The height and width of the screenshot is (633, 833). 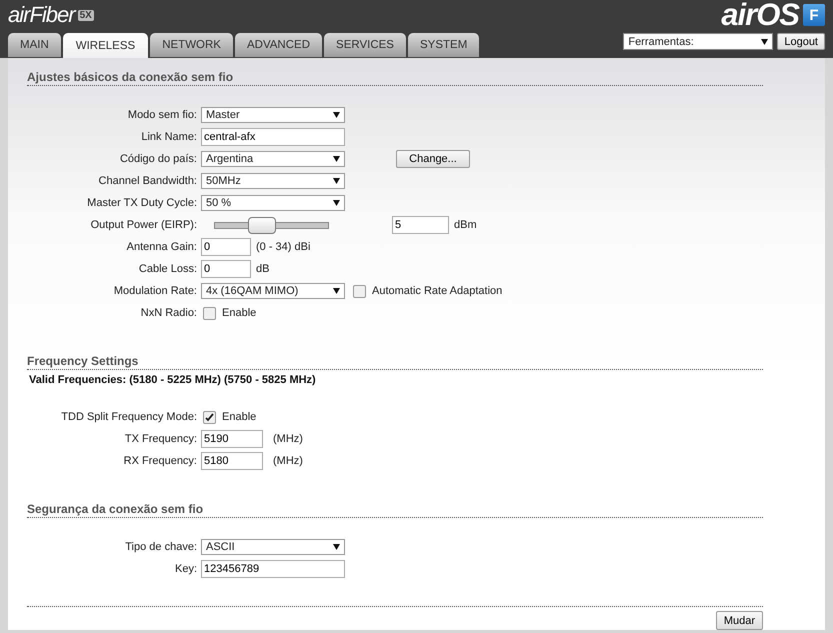 I want to click on field-label: Antenna Gain:, so click(x=162, y=247).